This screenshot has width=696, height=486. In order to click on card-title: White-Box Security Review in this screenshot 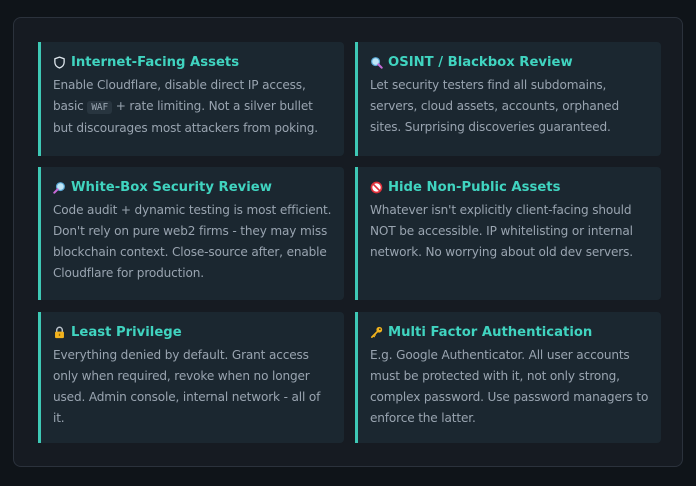, I will do `click(171, 187)`.